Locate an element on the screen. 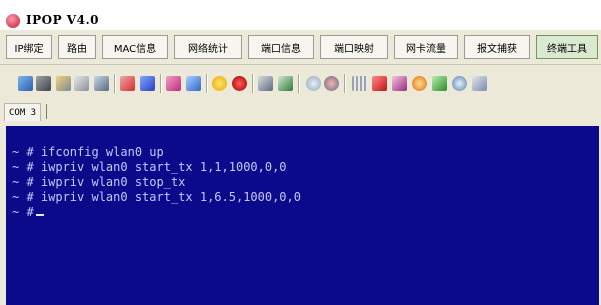  com-tab-separator is located at coordinates (46, 111).